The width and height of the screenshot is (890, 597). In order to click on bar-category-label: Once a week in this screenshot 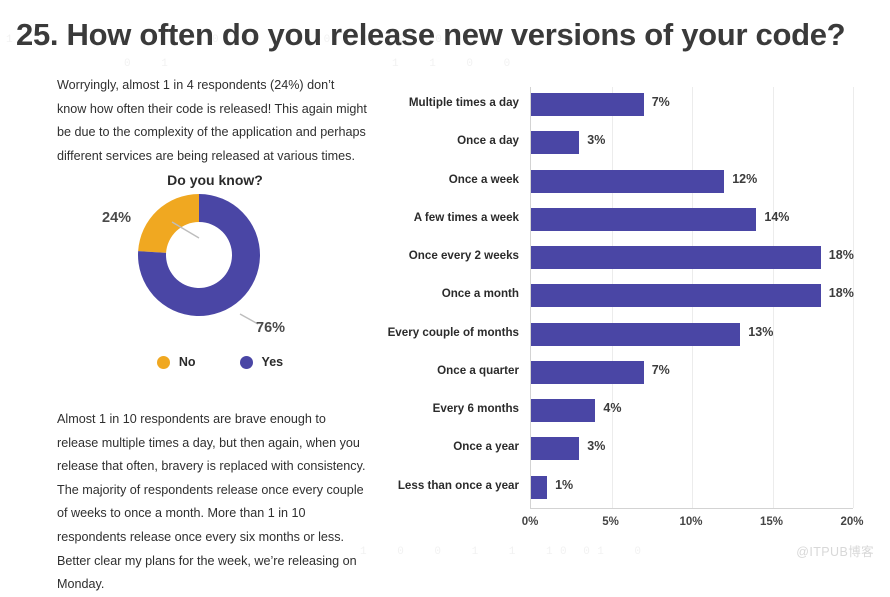, I will do `click(483, 179)`.